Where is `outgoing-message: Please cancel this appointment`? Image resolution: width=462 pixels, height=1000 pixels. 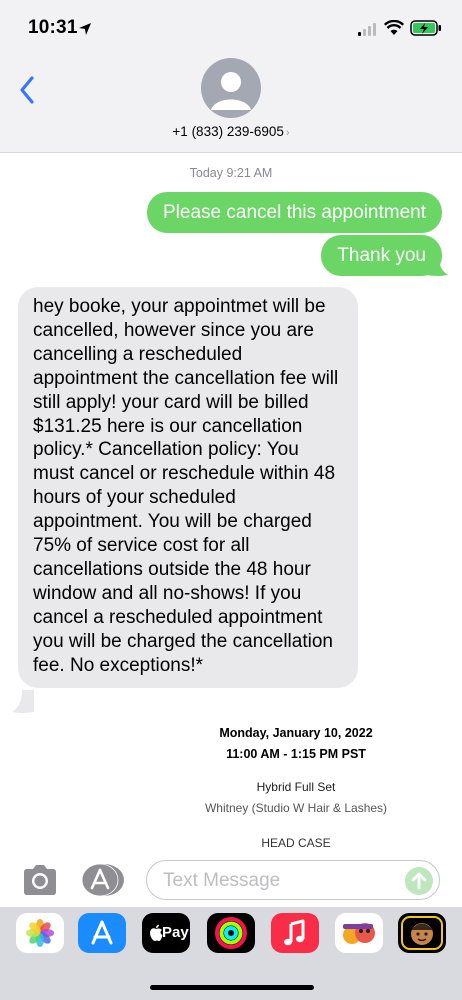 outgoing-message: Please cancel this appointment is located at coordinates (294, 212).